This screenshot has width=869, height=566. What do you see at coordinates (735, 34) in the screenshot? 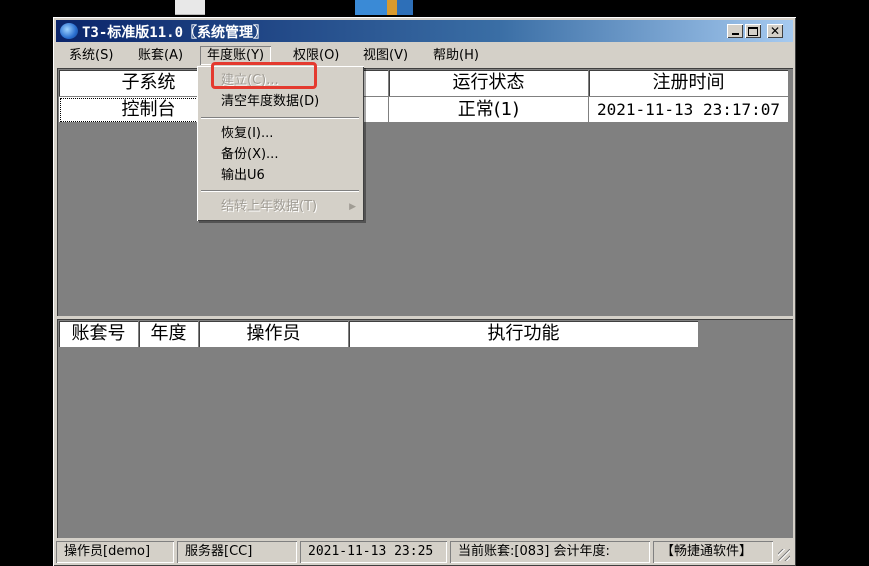
I see `minimize-icon` at bounding box center [735, 34].